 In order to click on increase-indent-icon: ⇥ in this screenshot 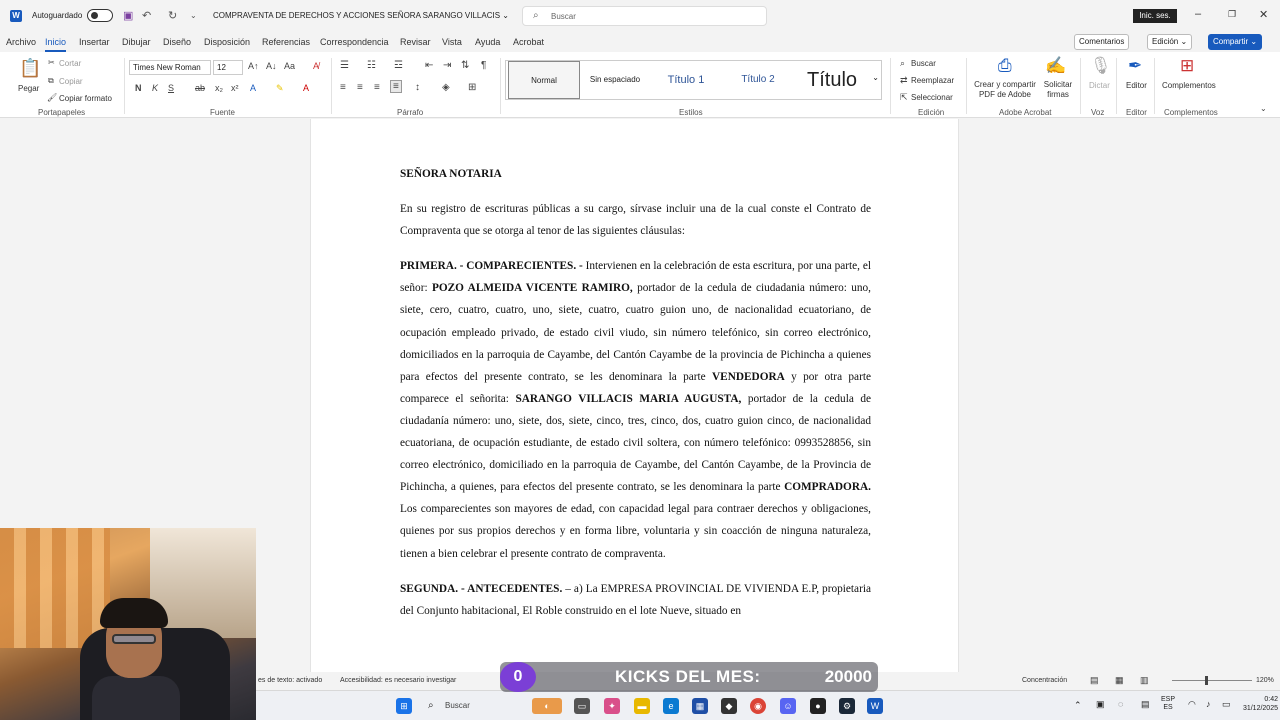, I will do `click(447, 65)`.